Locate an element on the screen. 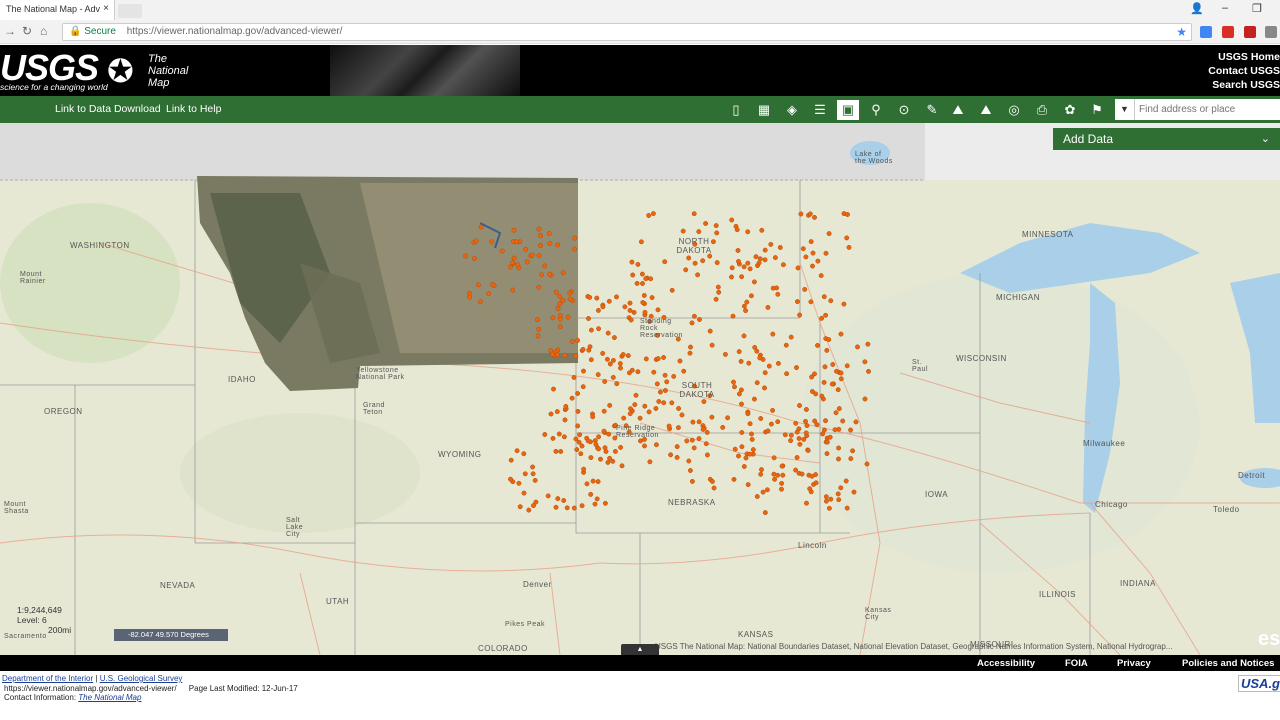 This screenshot has width=1280, height=720. footer-foia-link: FOIA is located at coordinates (1076, 663).